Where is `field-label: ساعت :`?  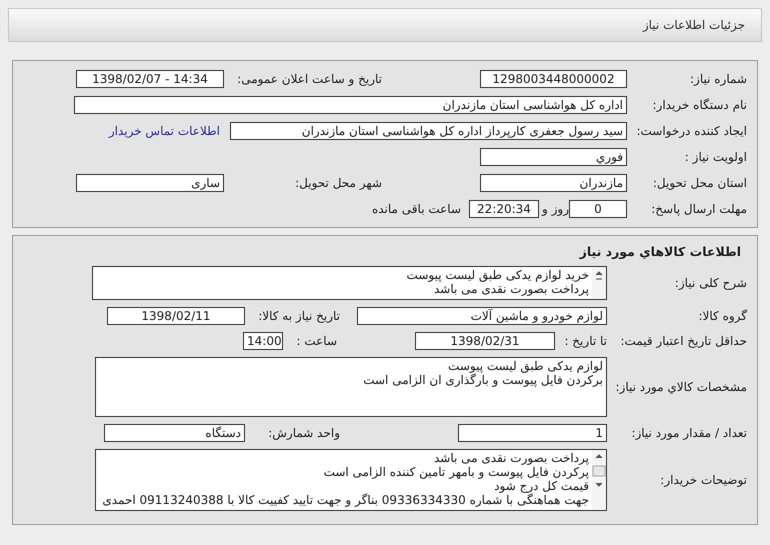 field-label: ساعت : is located at coordinates (316, 341).